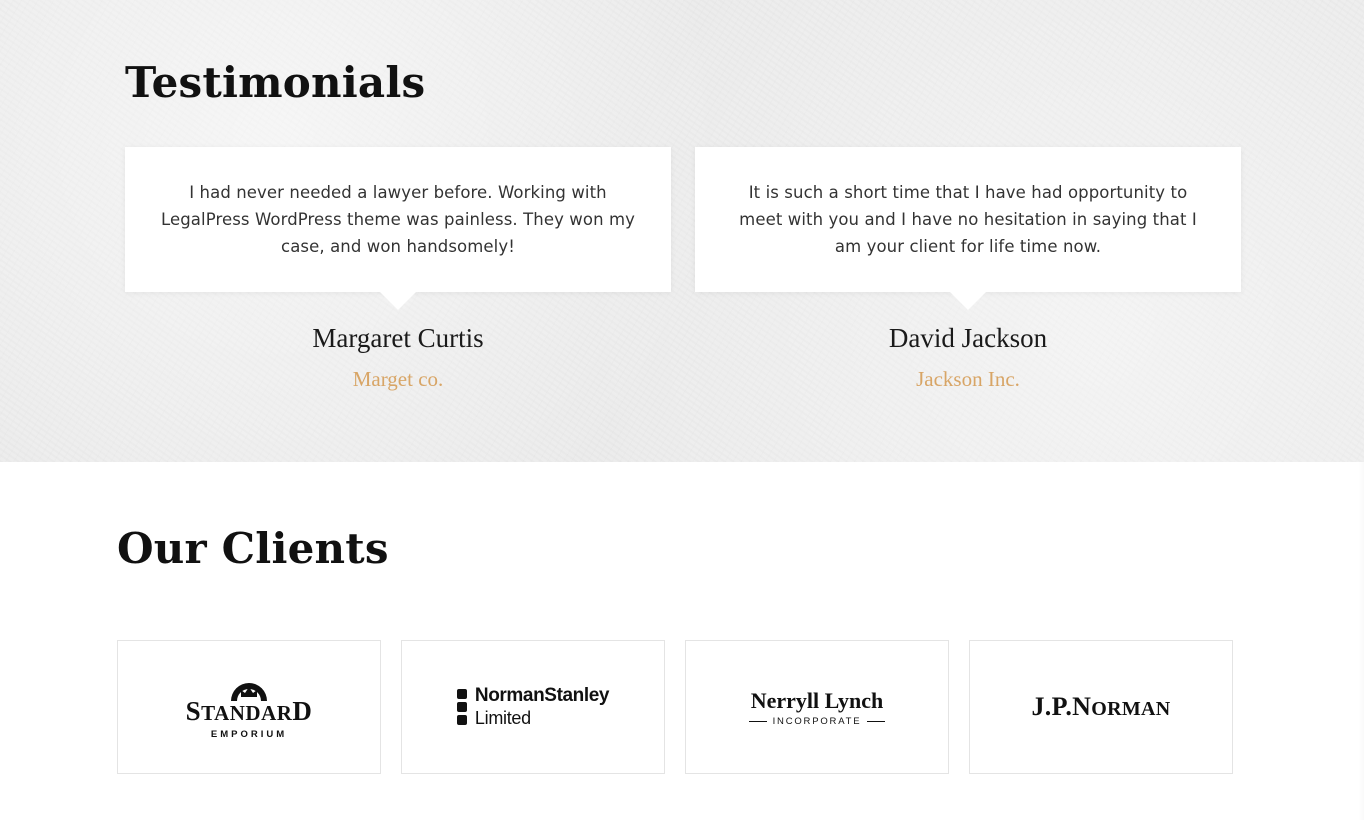  I want to click on nerryll-lynch-logo: Nerryll Lynch INCORPORATE, so click(817, 707).